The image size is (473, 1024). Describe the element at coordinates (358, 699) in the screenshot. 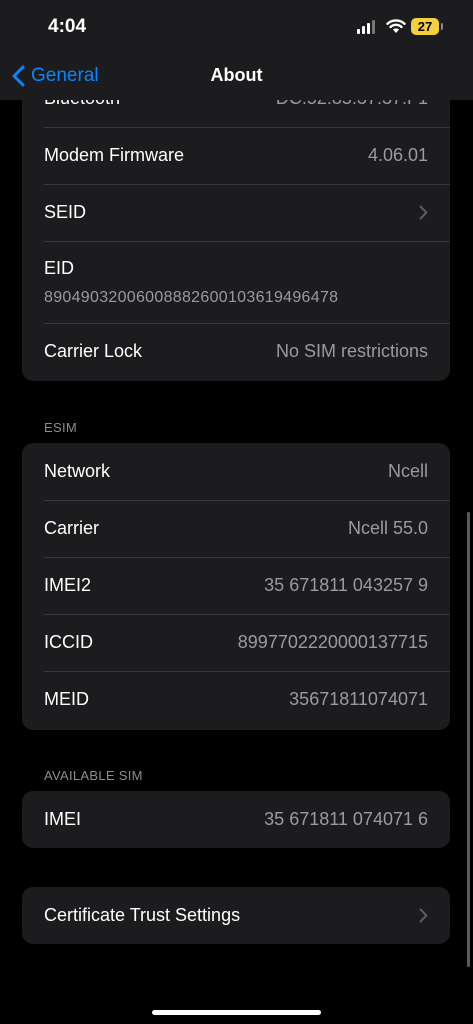

I see `meid-value: 35671811074071` at that location.